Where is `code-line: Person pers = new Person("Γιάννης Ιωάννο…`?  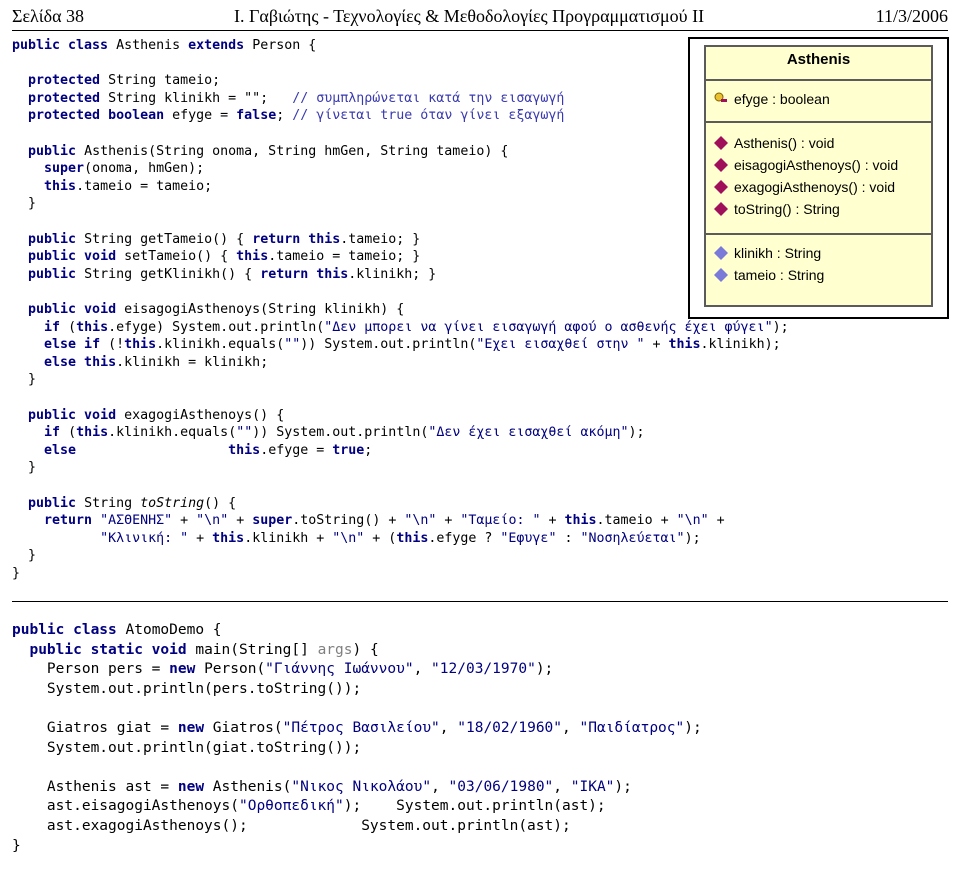 code-line: Person pers = new Person("Γιάννης Ιωάννο… is located at coordinates (282, 670).